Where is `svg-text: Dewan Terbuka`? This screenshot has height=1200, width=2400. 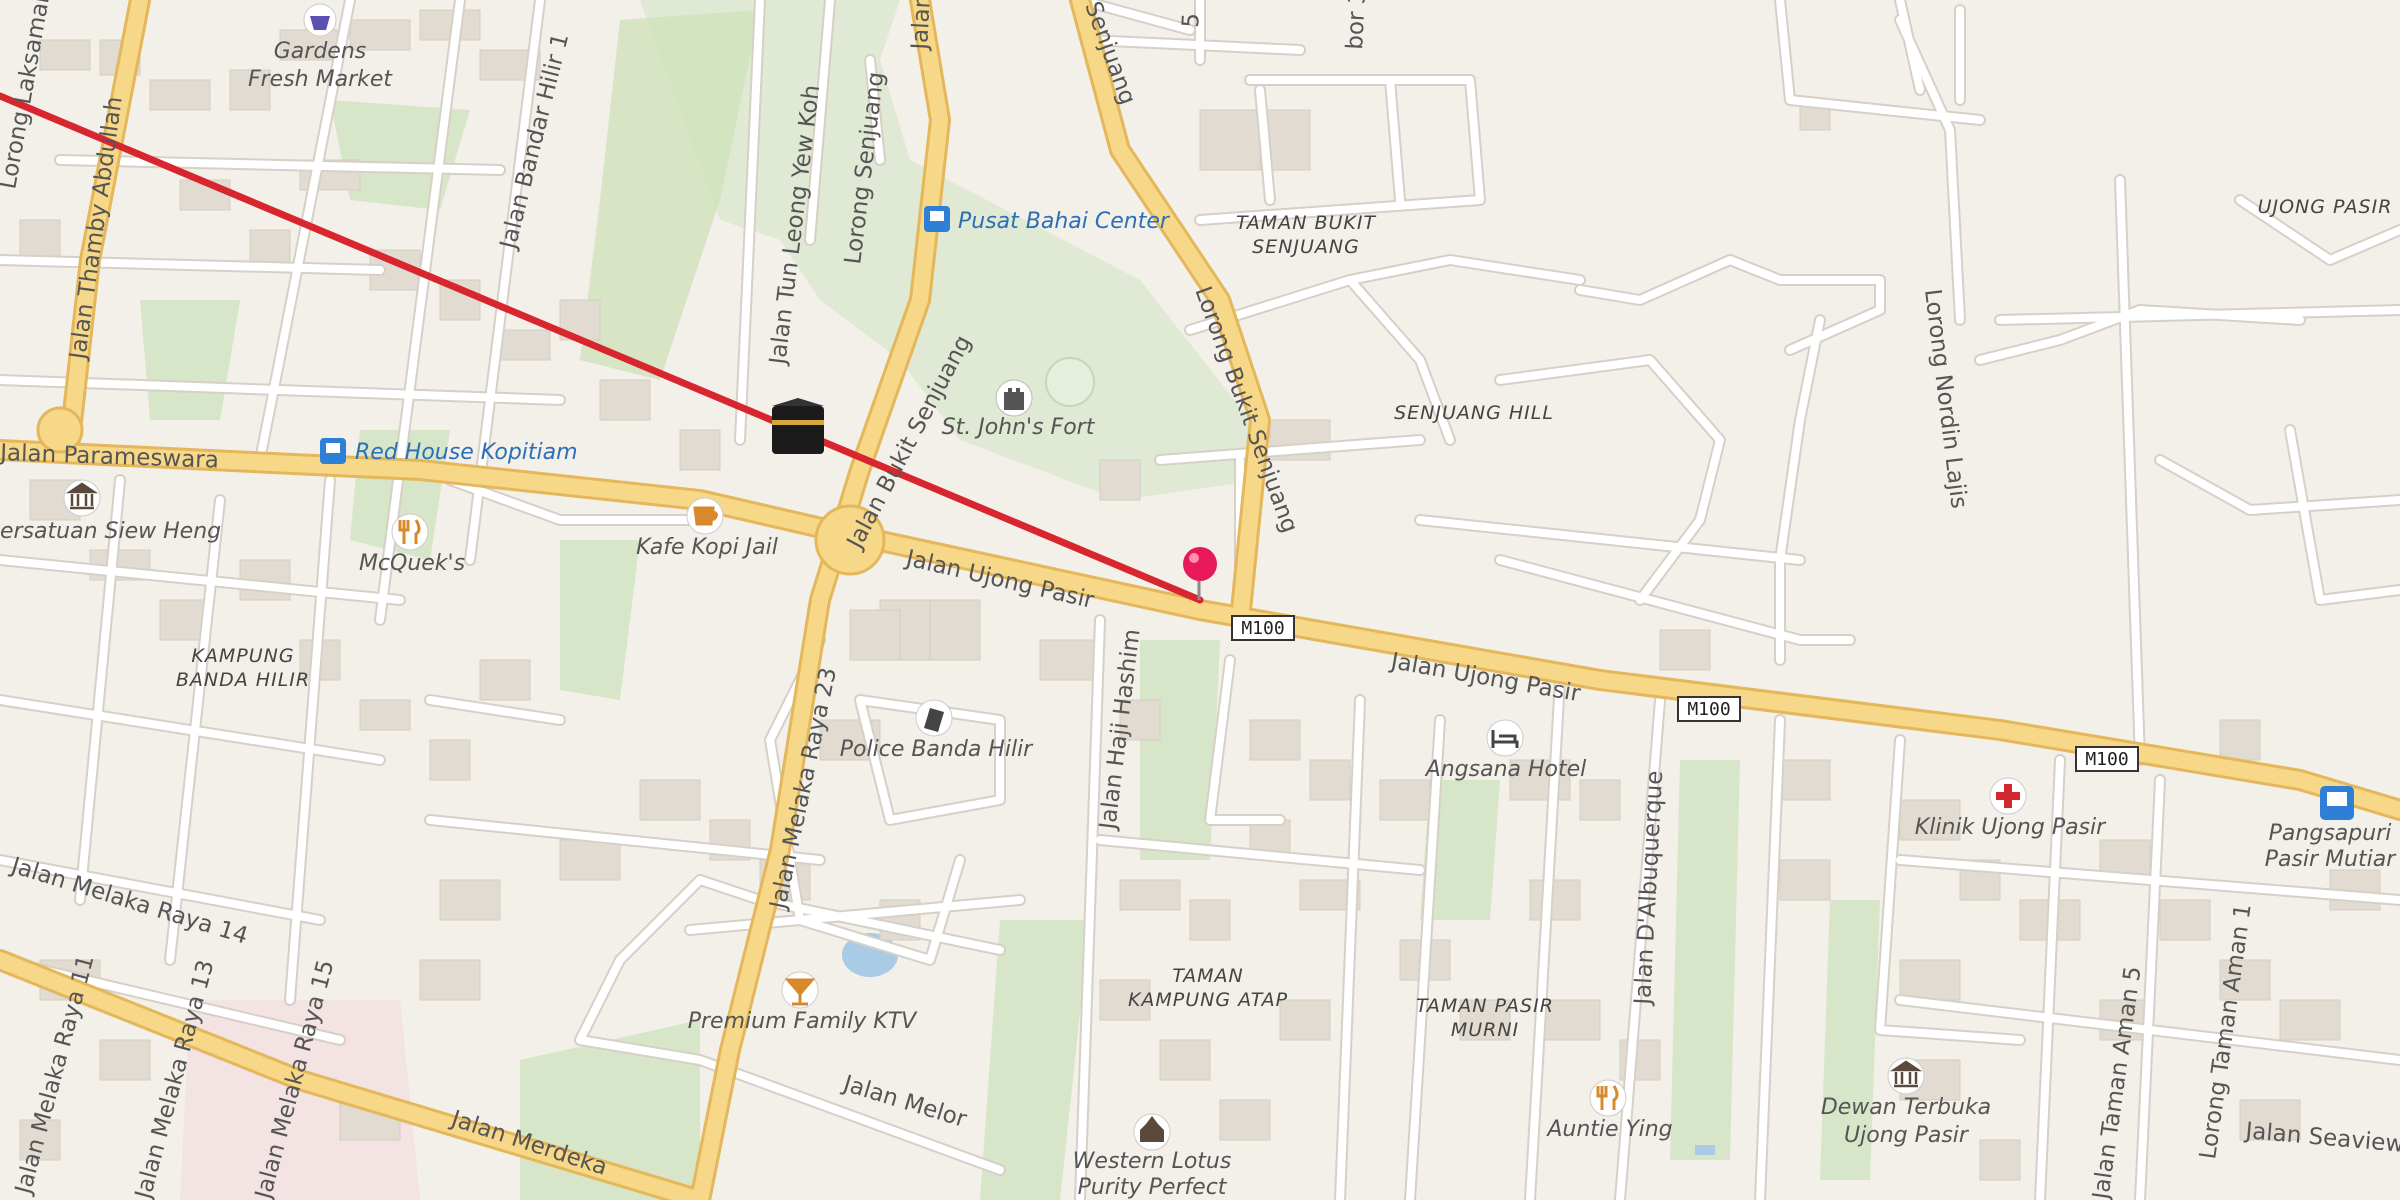
svg-text: Dewan Terbuka is located at coordinates (1906, 1107).